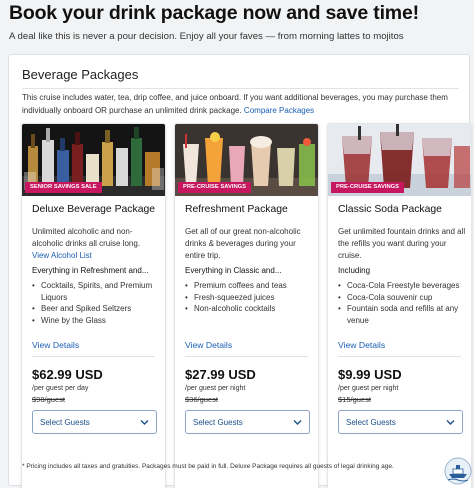 Image resolution: width=474 pixels, height=488 pixels. I want to click on package-price: $62.99 USD, so click(67, 374).